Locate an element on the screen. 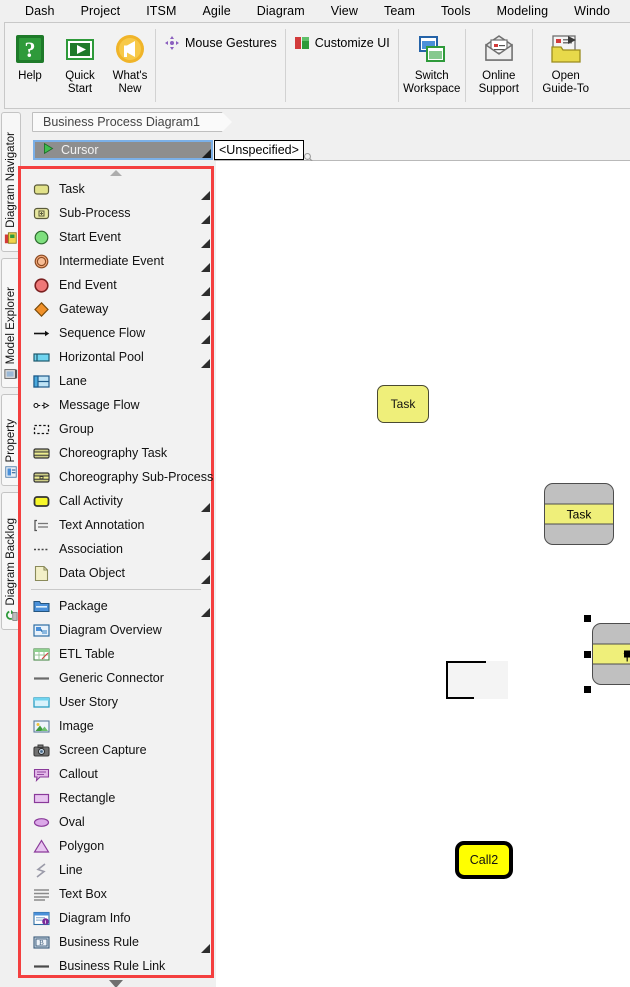 Image resolution: width=630 pixels, height=987 pixels. menu-item-window: Windo is located at coordinates (592, 11).